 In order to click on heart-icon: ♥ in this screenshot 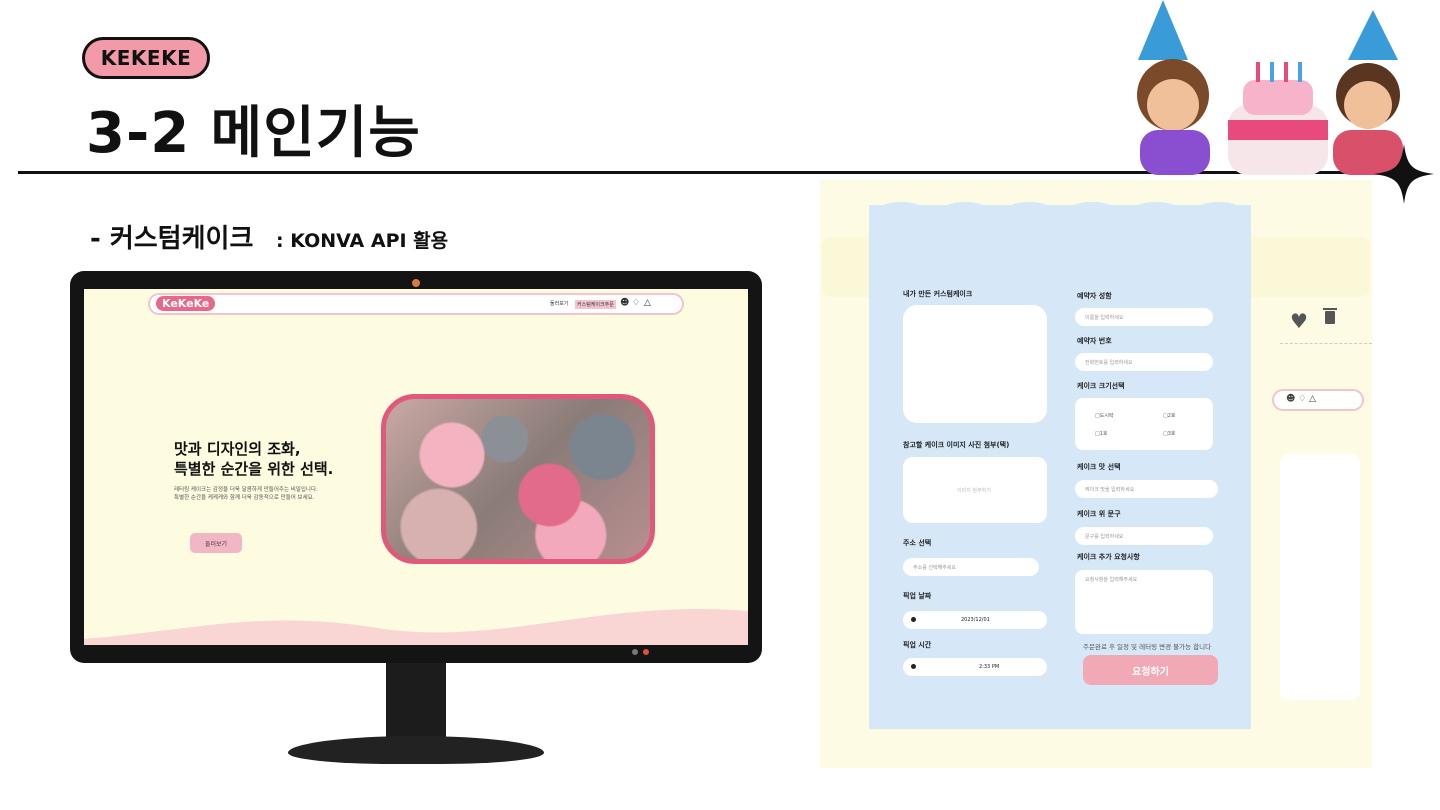, I will do `click(1299, 321)`.